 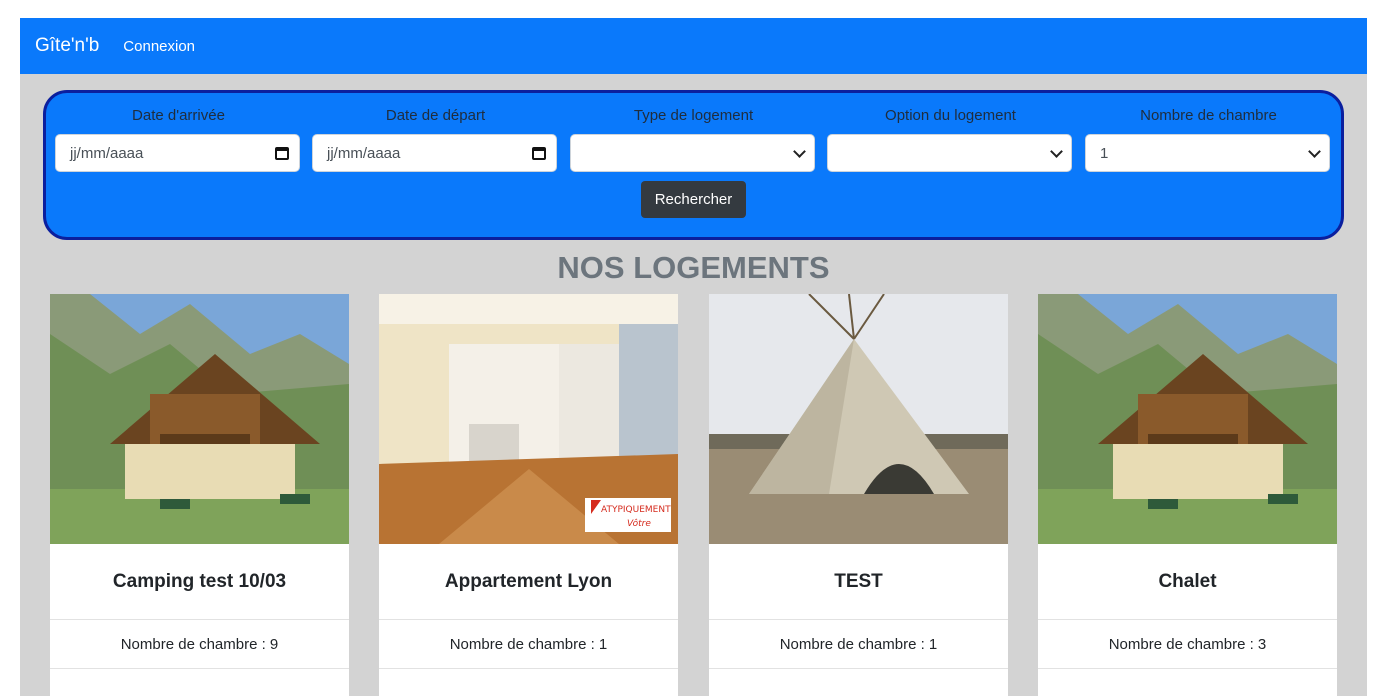 What do you see at coordinates (636, 510) in the screenshot?
I see `svg-text: ATYPIQUEMENT` at bounding box center [636, 510].